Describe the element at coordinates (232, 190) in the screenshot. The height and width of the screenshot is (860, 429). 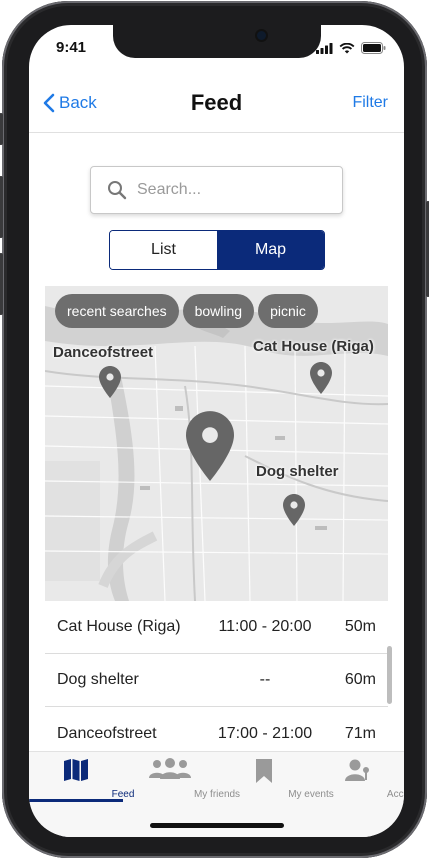
I see `search-input` at that location.